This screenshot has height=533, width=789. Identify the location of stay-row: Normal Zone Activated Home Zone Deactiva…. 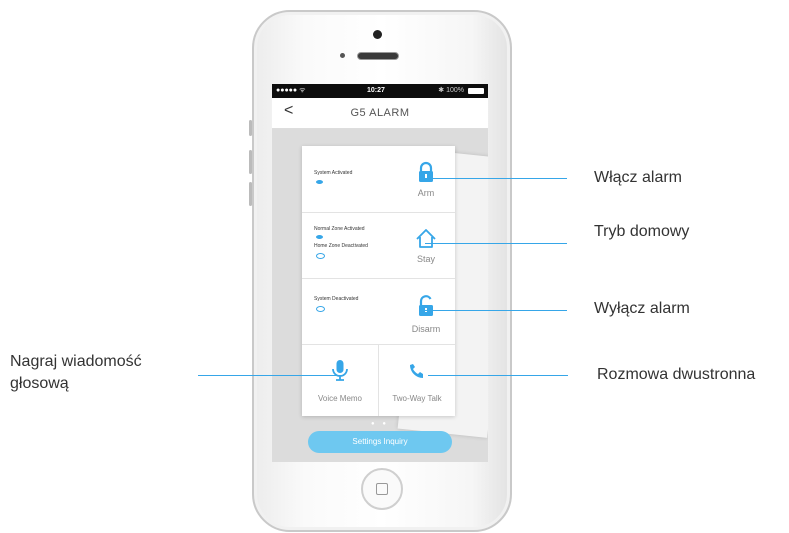
(378, 245).